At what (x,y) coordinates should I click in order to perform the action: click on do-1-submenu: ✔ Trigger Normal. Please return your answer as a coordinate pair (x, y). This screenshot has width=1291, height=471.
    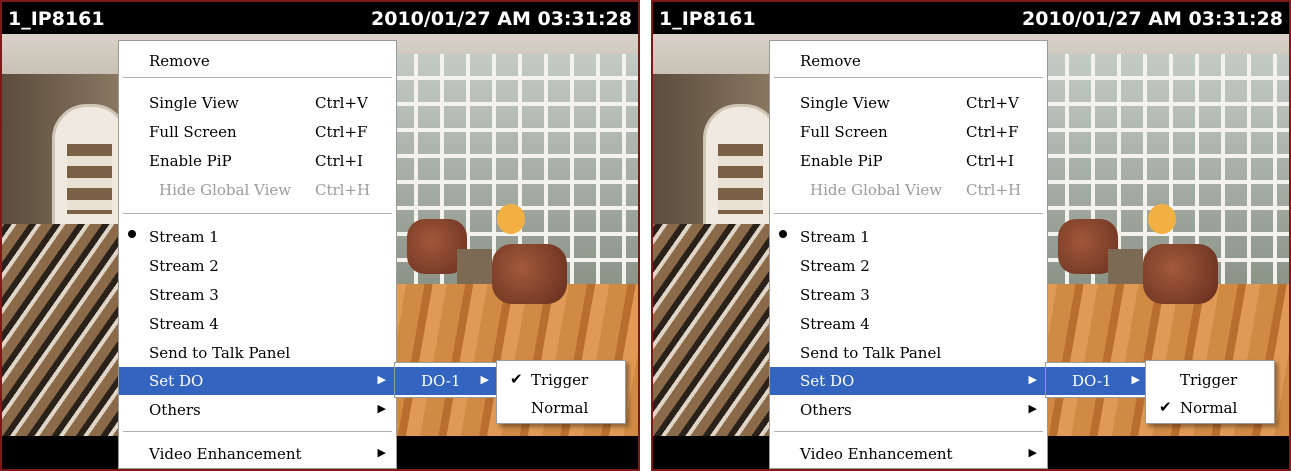
    Looking at the image, I should click on (561, 392).